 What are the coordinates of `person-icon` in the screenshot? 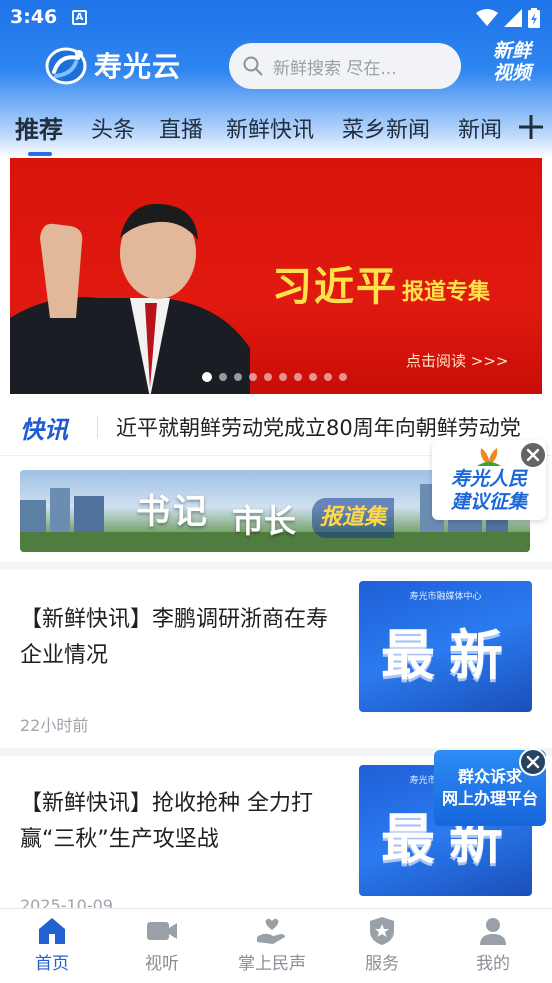 It's located at (493, 931).